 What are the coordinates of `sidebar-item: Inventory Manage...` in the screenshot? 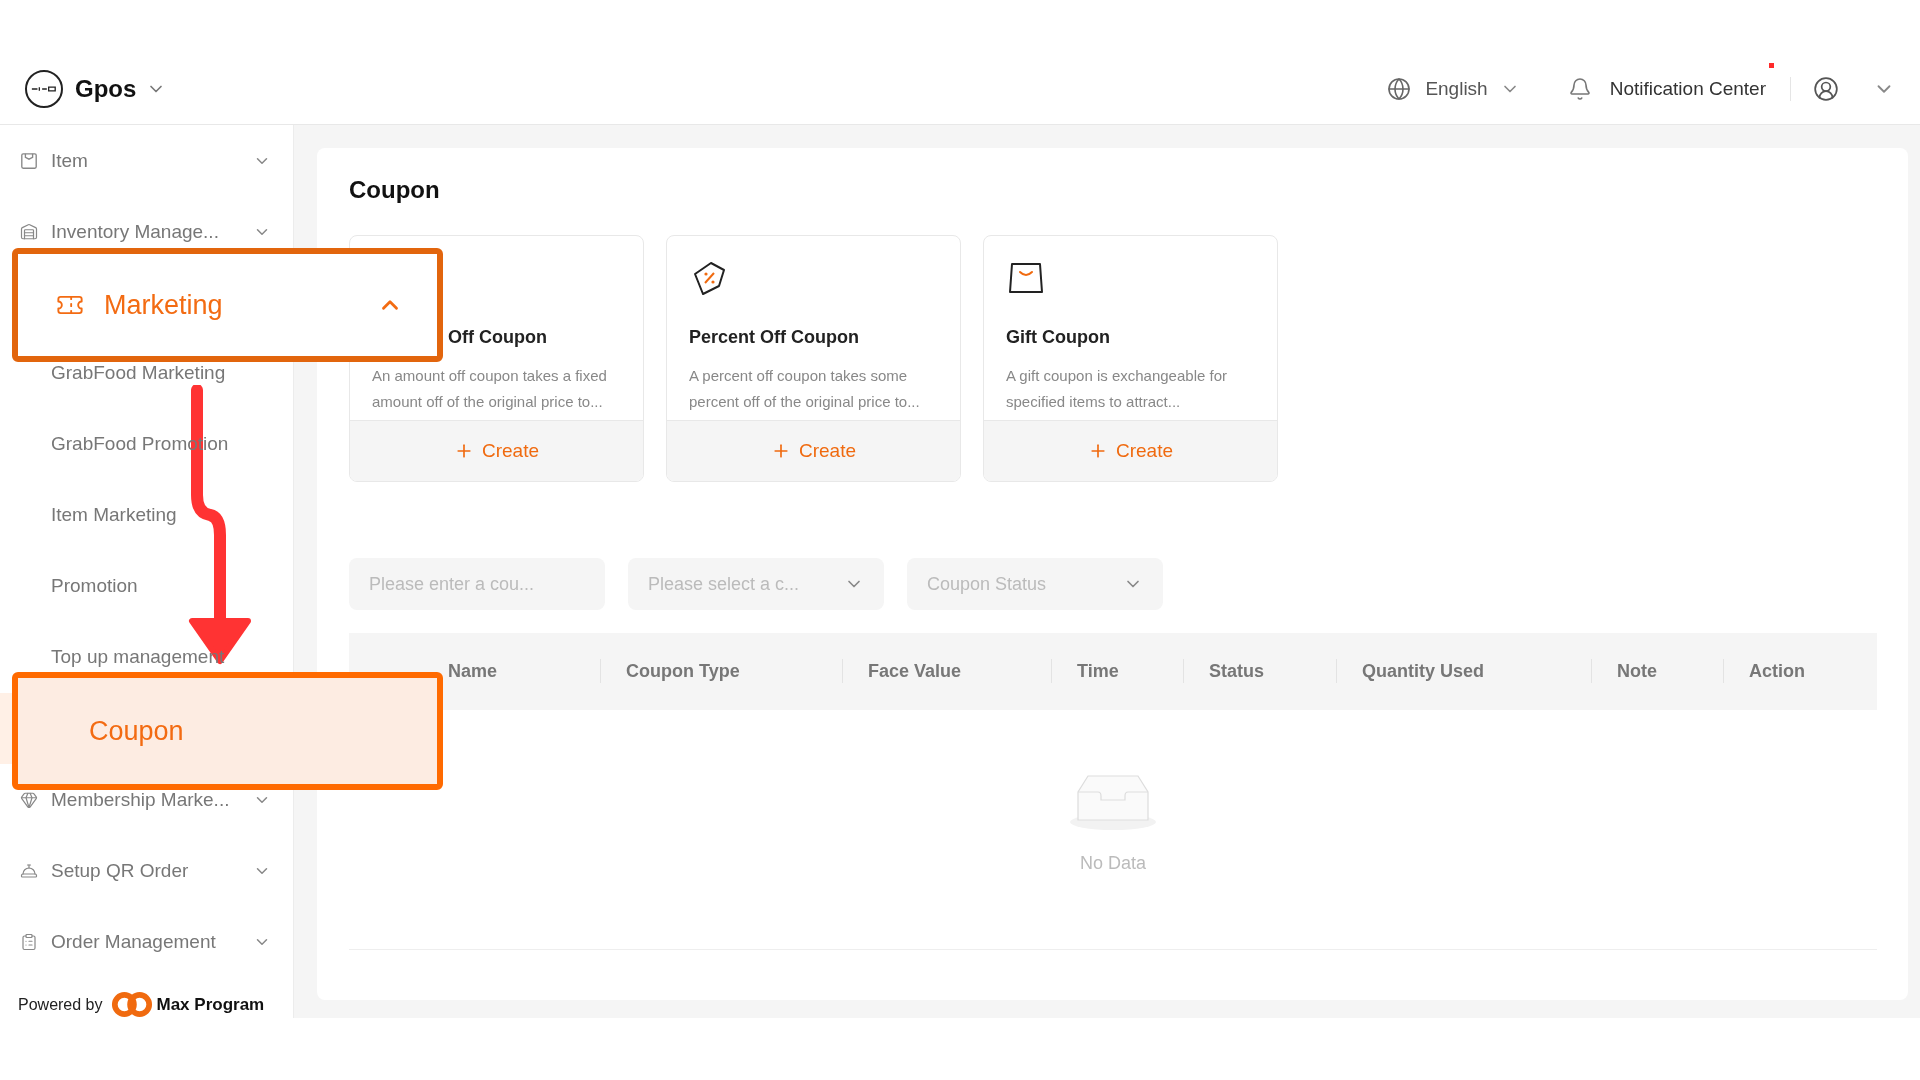 It's located at (152, 231).